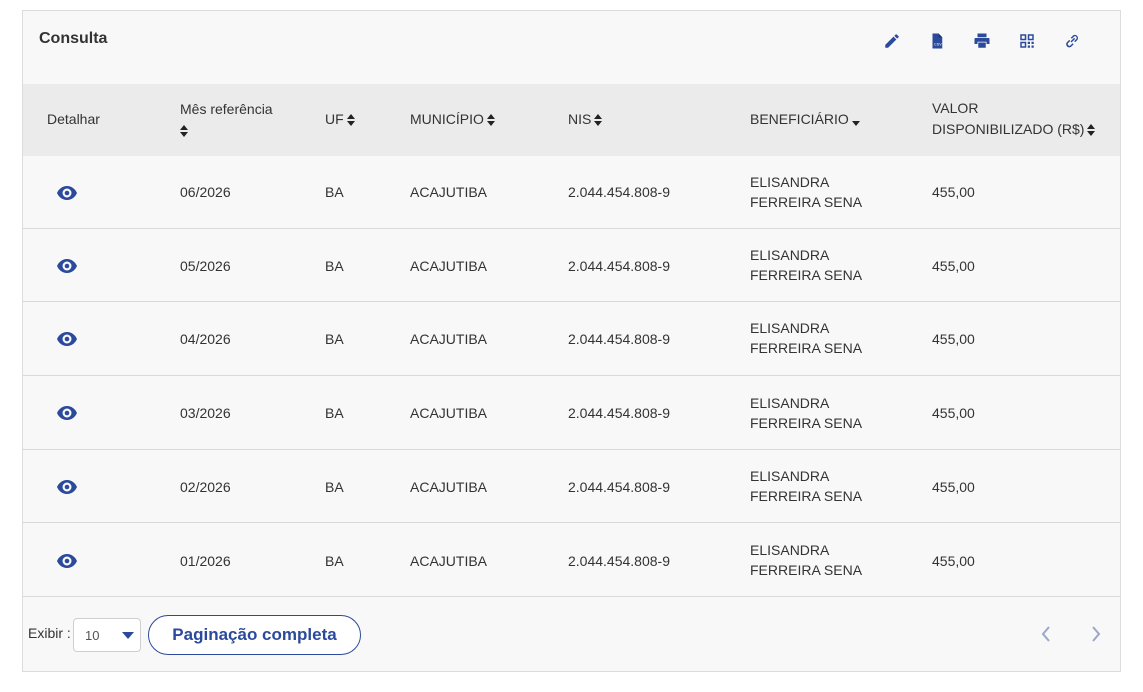  Describe the element at coordinates (205, 413) in the screenshot. I see `cell-mes: 03/2026` at that location.